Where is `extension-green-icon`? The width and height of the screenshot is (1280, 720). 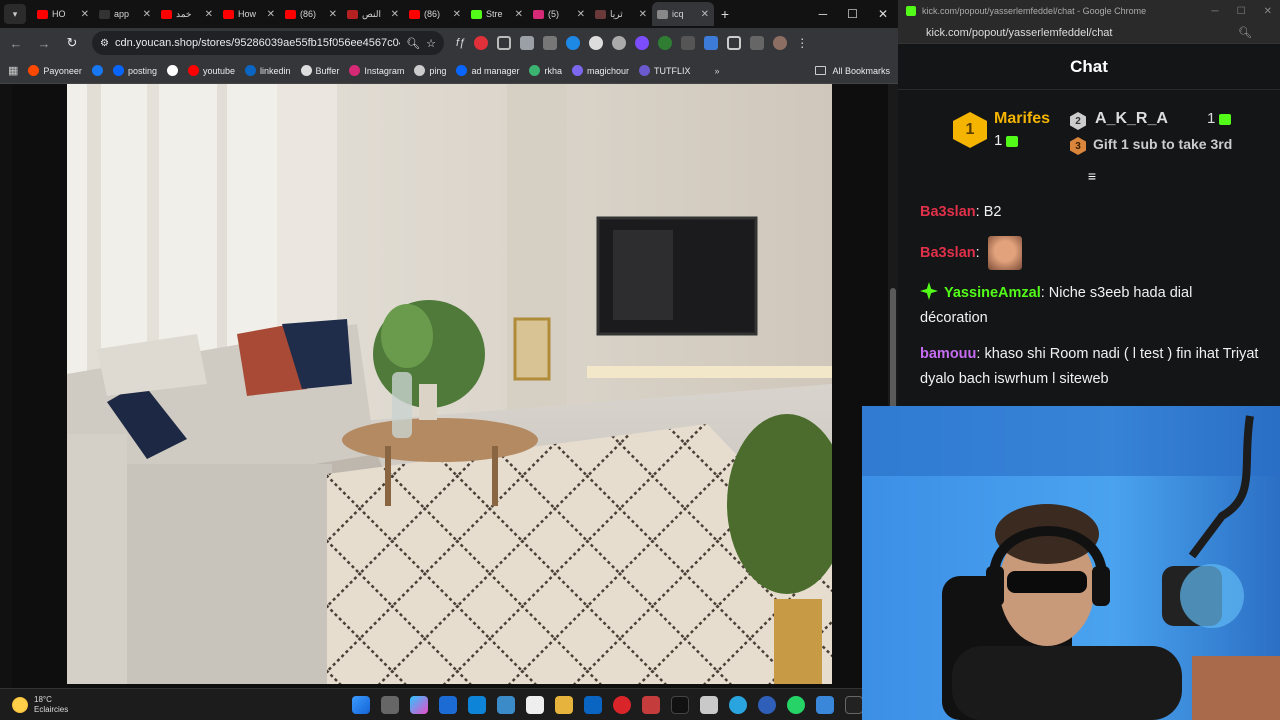
extension-green-icon is located at coordinates (665, 43).